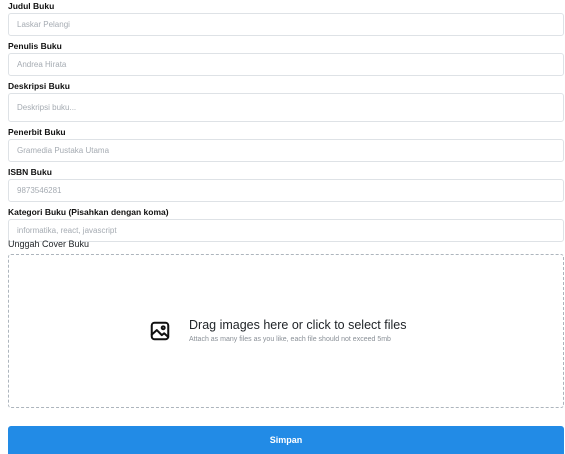 The height and width of the screenshot is (454, 565). What do you see at coordinates (286, 440) in the screenshot?
I see `save-button: Simpan` at bounding box center [286, 440].